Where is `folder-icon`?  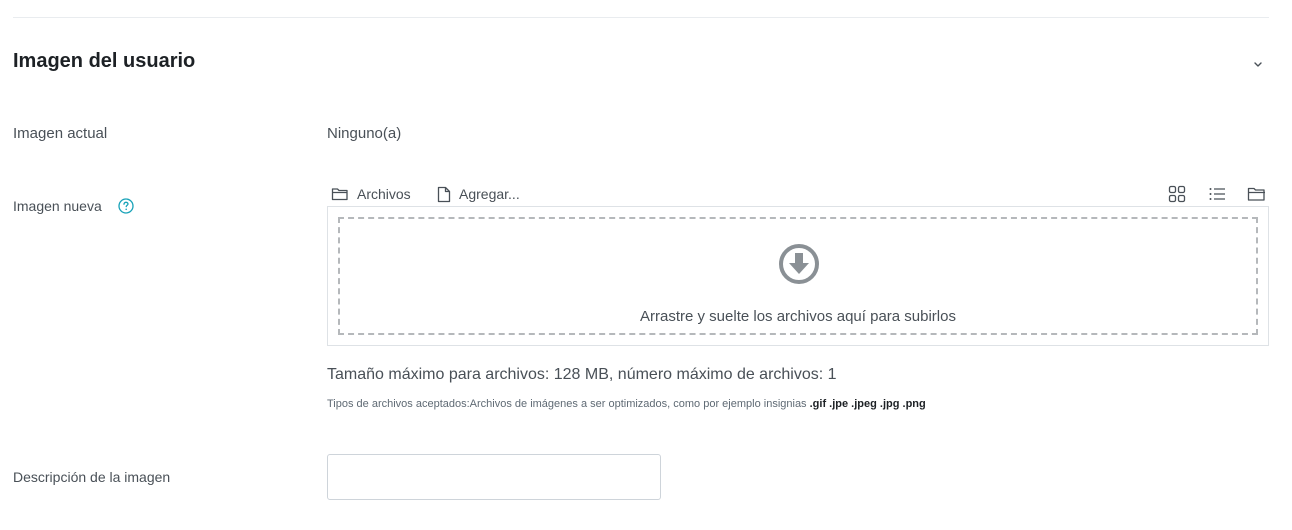 folder-icon is located at coordinates (339, 194).